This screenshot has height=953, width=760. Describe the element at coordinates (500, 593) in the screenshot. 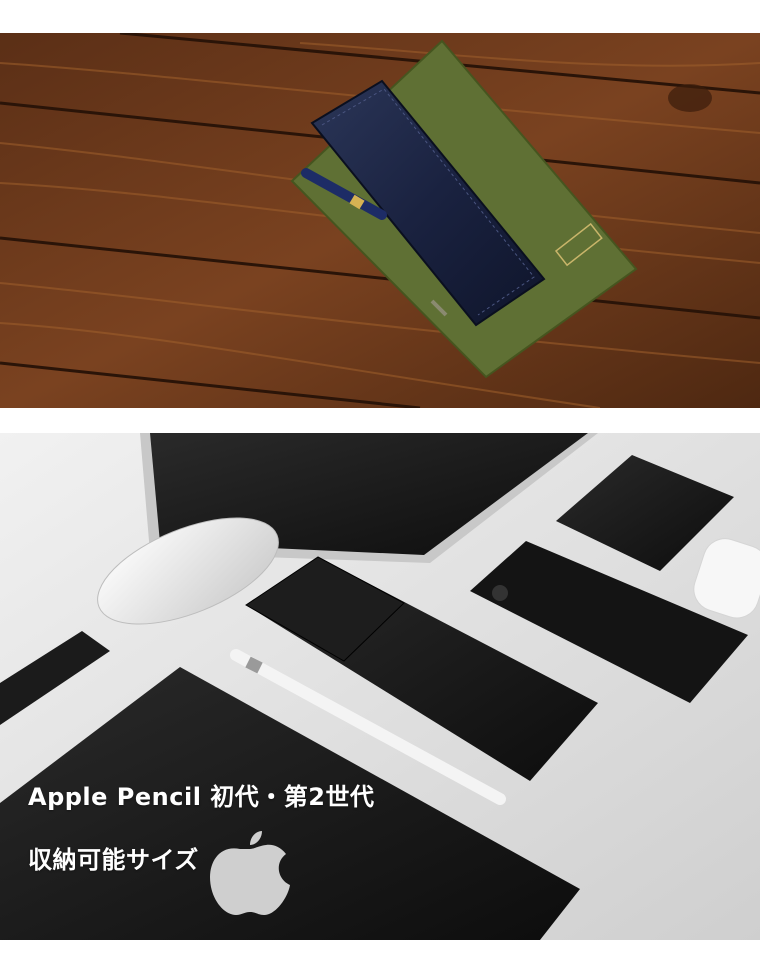

I see `iphone-camera` at that location.